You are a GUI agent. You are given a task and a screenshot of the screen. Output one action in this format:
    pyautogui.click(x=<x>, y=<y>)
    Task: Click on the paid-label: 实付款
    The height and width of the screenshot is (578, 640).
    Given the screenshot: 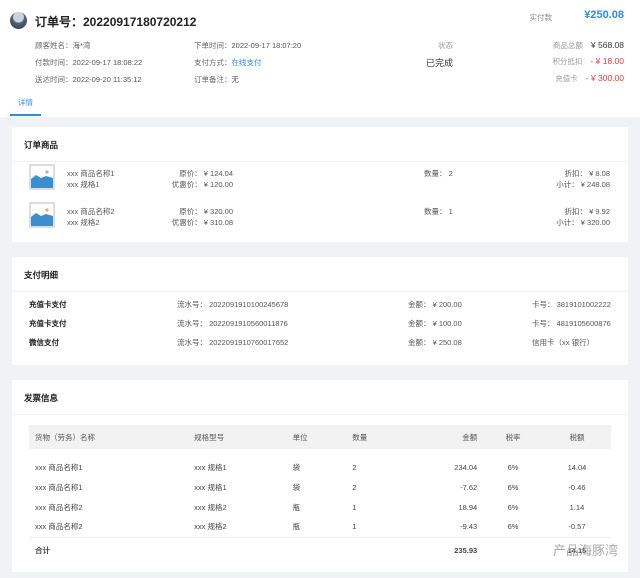 What is the action you would take?
    pyautogui.click(x=541, y=17)
    